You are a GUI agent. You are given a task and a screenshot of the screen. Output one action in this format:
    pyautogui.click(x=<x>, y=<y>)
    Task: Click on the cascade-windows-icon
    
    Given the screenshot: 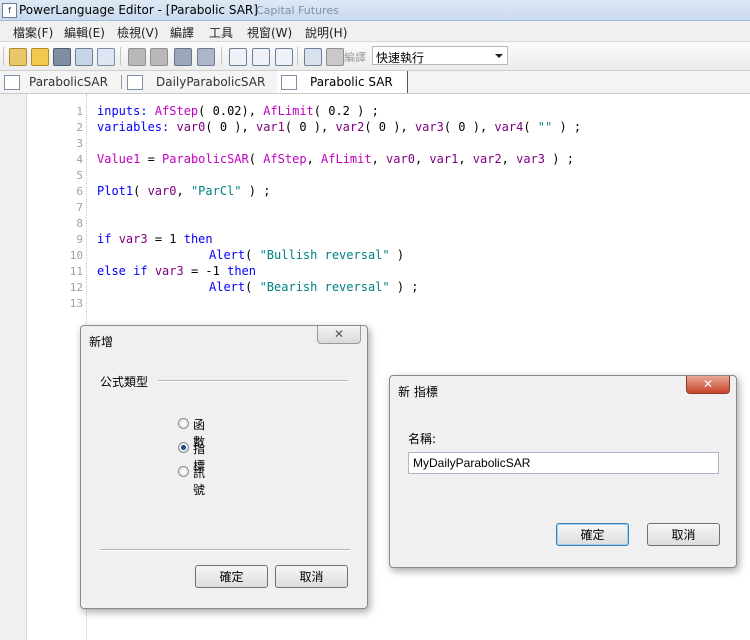 What is the action you would take?
    pyautogui.click(x=238, y=57)
    